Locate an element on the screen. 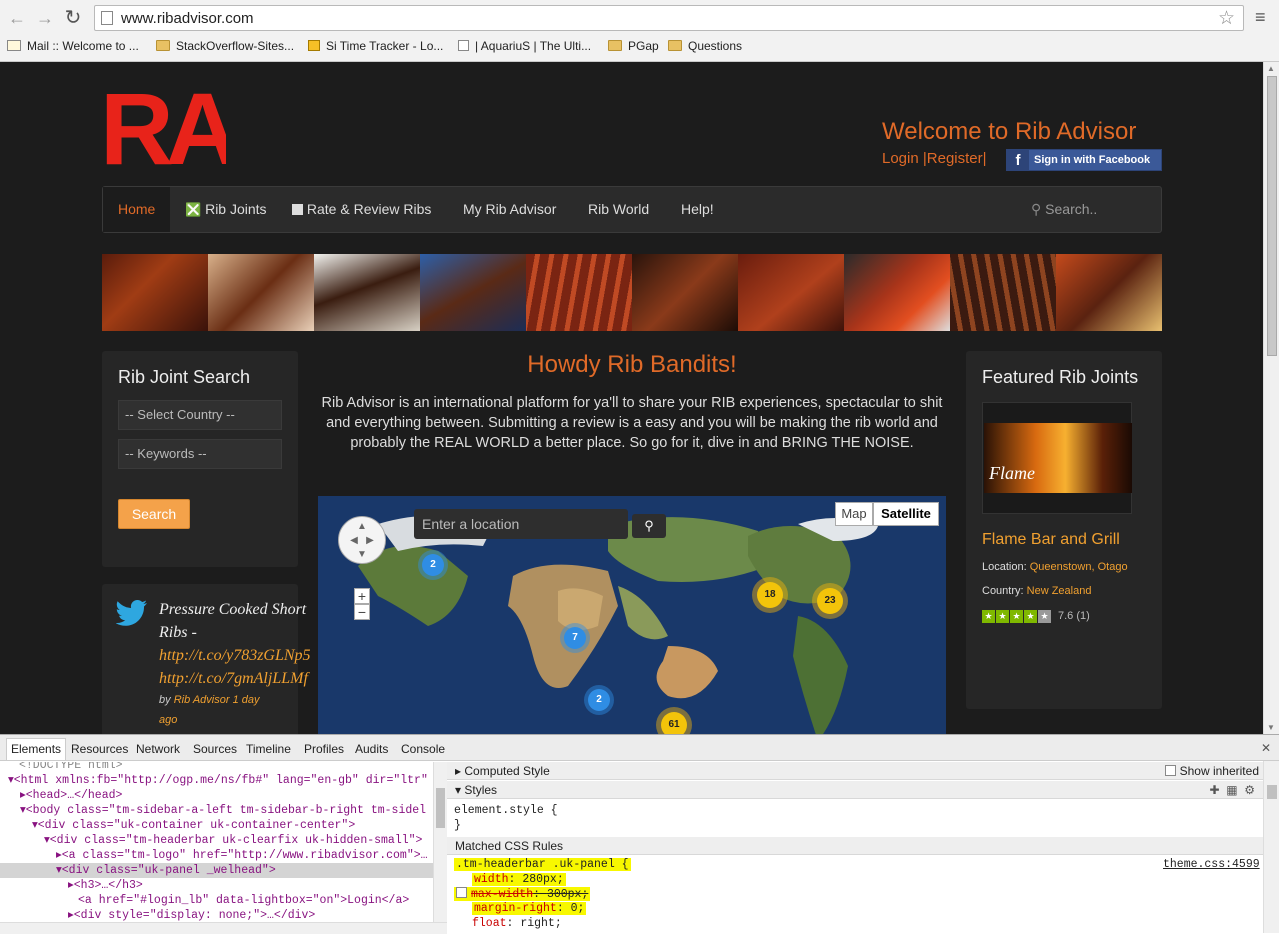 The width and height of the screenshot is (1279, 934). nav-rib-joints: ❎ Rib Joints is located at coordinates (226, 209).